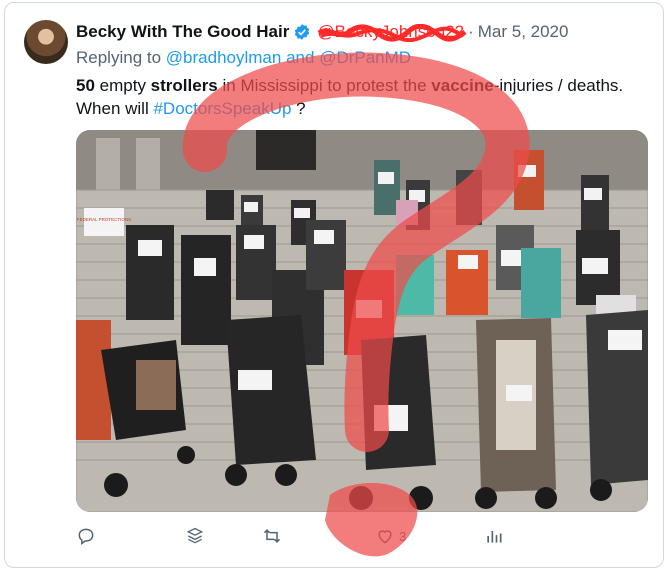  I want to click on sign-text: FEDERAL PROTECTIONS, so click(104, 219).